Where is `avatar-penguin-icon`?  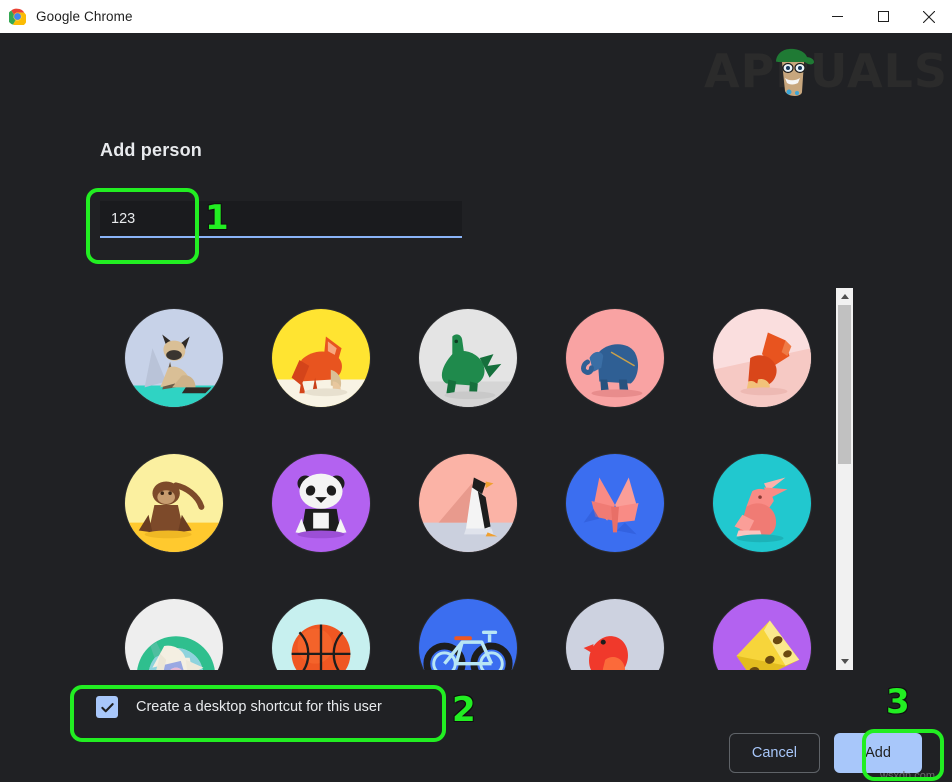
avatar-penguin-icon is located at coordinates (467, 502).